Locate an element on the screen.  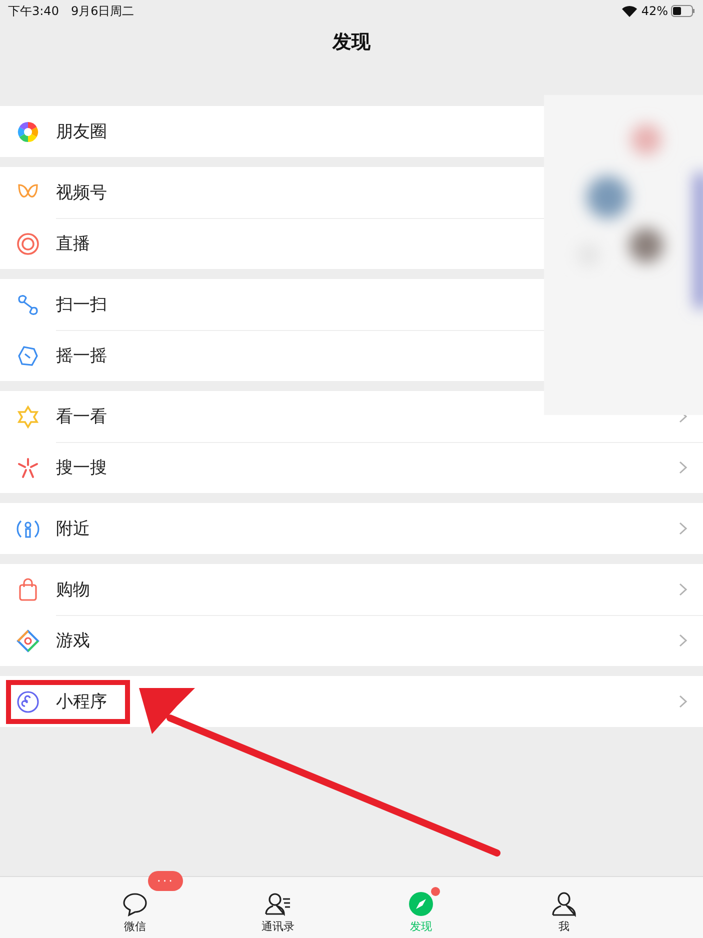
menu-item: 小程序 is located at coordinates (351, 701).